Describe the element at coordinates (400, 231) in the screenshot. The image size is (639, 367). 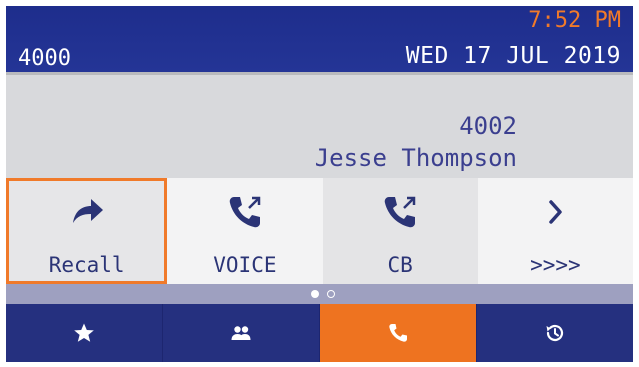
I see `cb-softkey: CB` at that location.